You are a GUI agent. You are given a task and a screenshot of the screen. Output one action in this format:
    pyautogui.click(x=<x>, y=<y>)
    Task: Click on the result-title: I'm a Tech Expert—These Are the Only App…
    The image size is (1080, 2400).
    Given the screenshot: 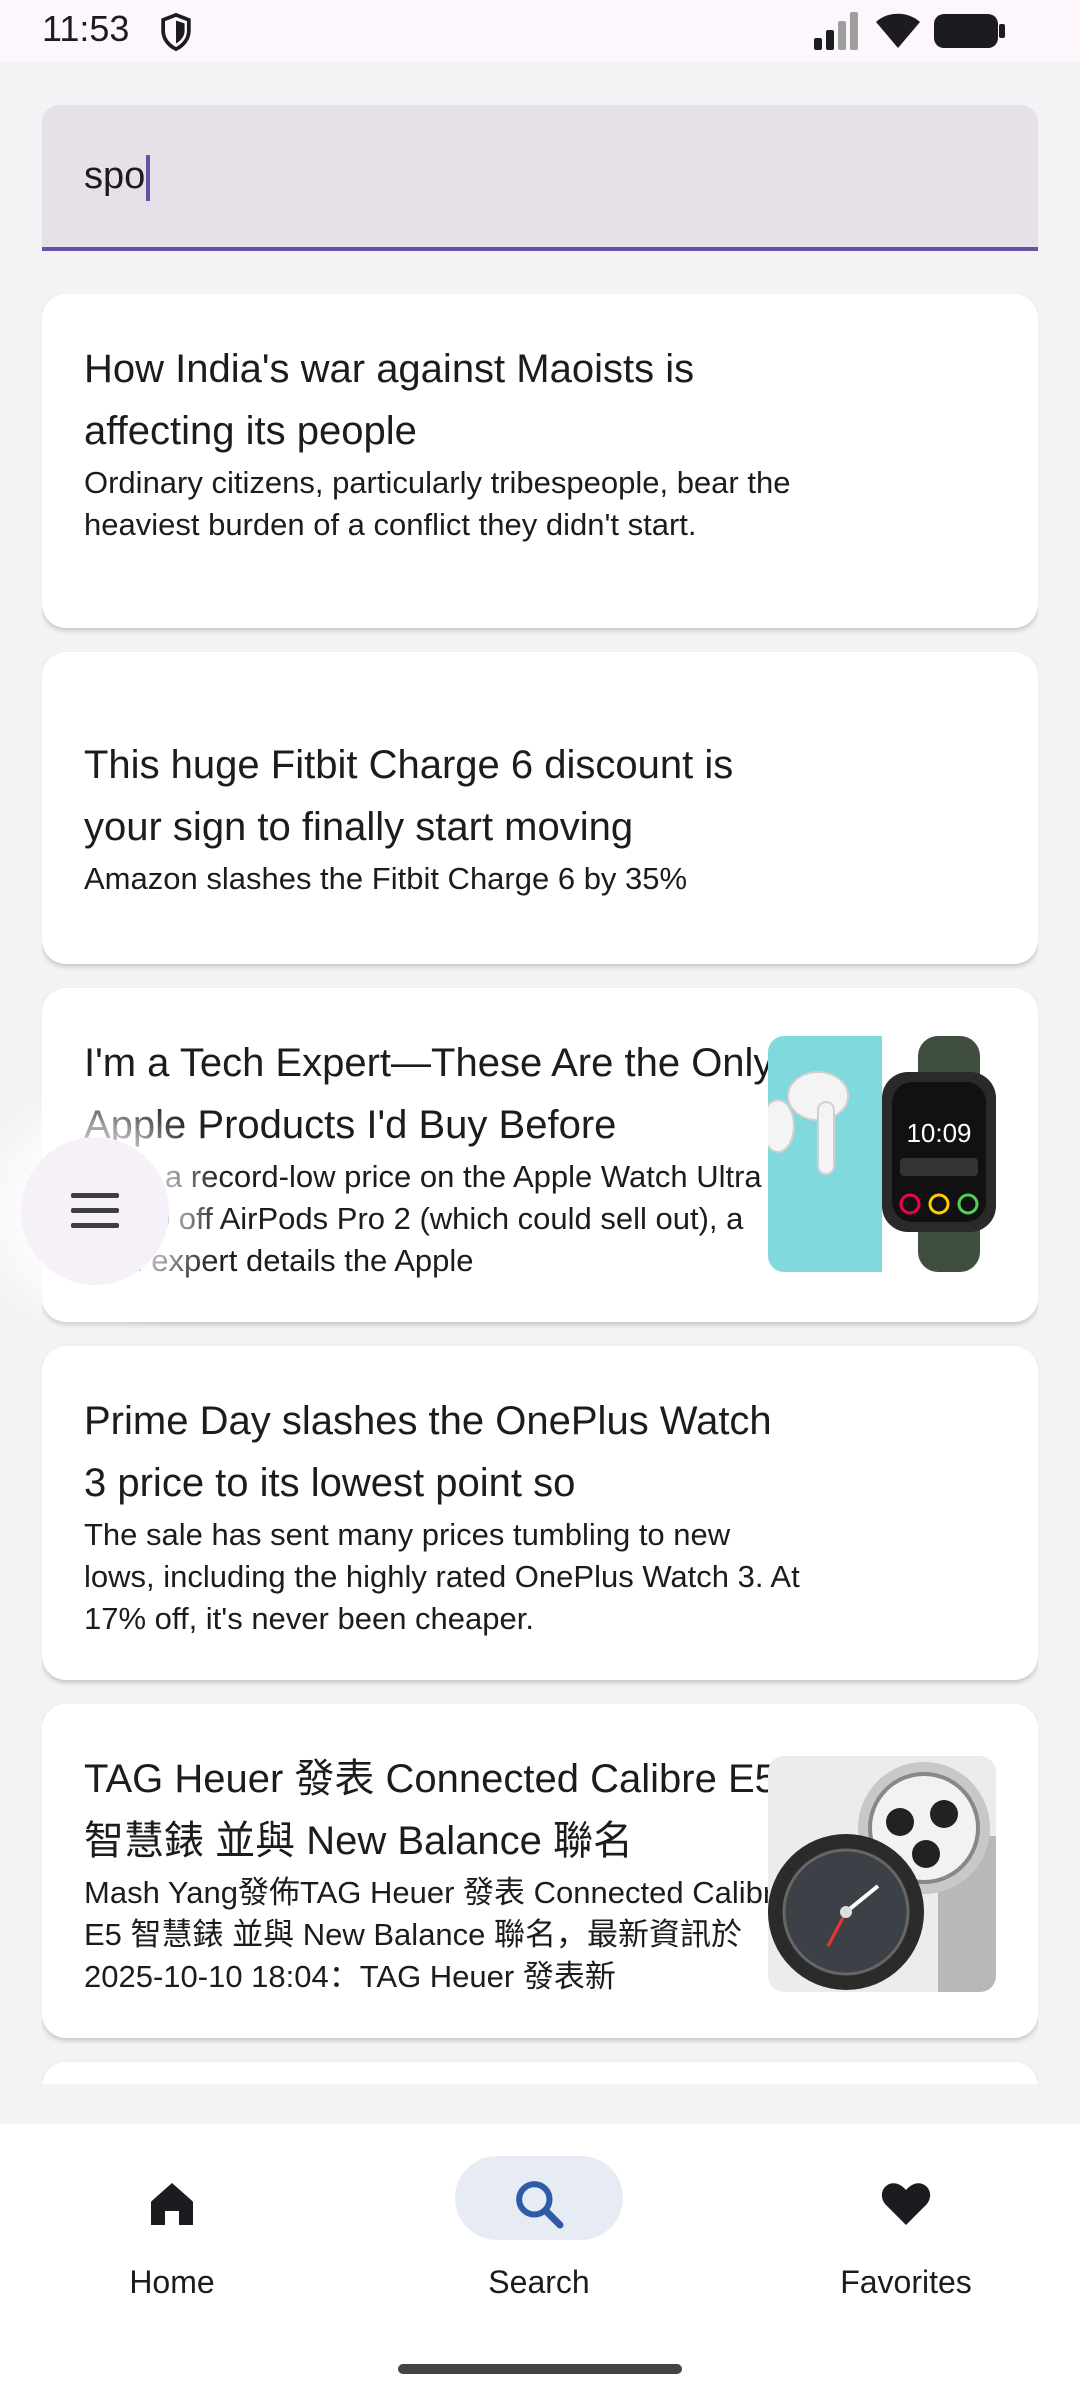 What is the action you would take?
    pyautogui.click(x=429, y=1094)
    